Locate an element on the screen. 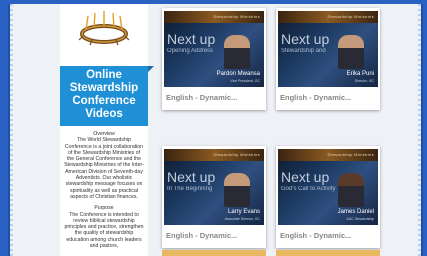 The width and height of the screenshot is (427, 256). video-card-5-partial is located at coordinates (214, 253).